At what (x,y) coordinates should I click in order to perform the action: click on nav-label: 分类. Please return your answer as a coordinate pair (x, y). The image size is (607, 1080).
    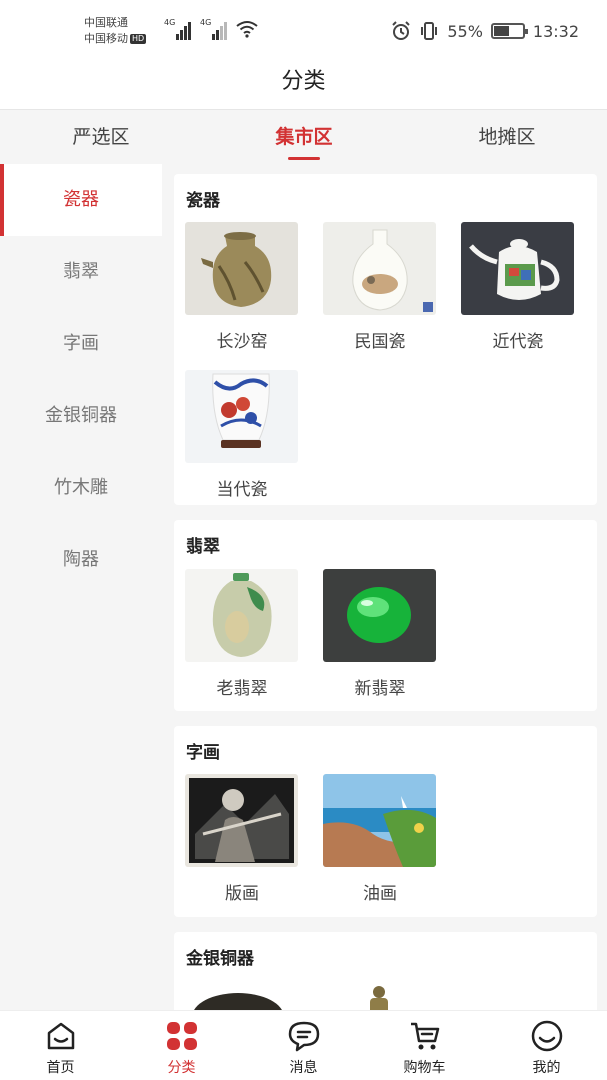
    Looking at the image, I should click on (181, 1068).